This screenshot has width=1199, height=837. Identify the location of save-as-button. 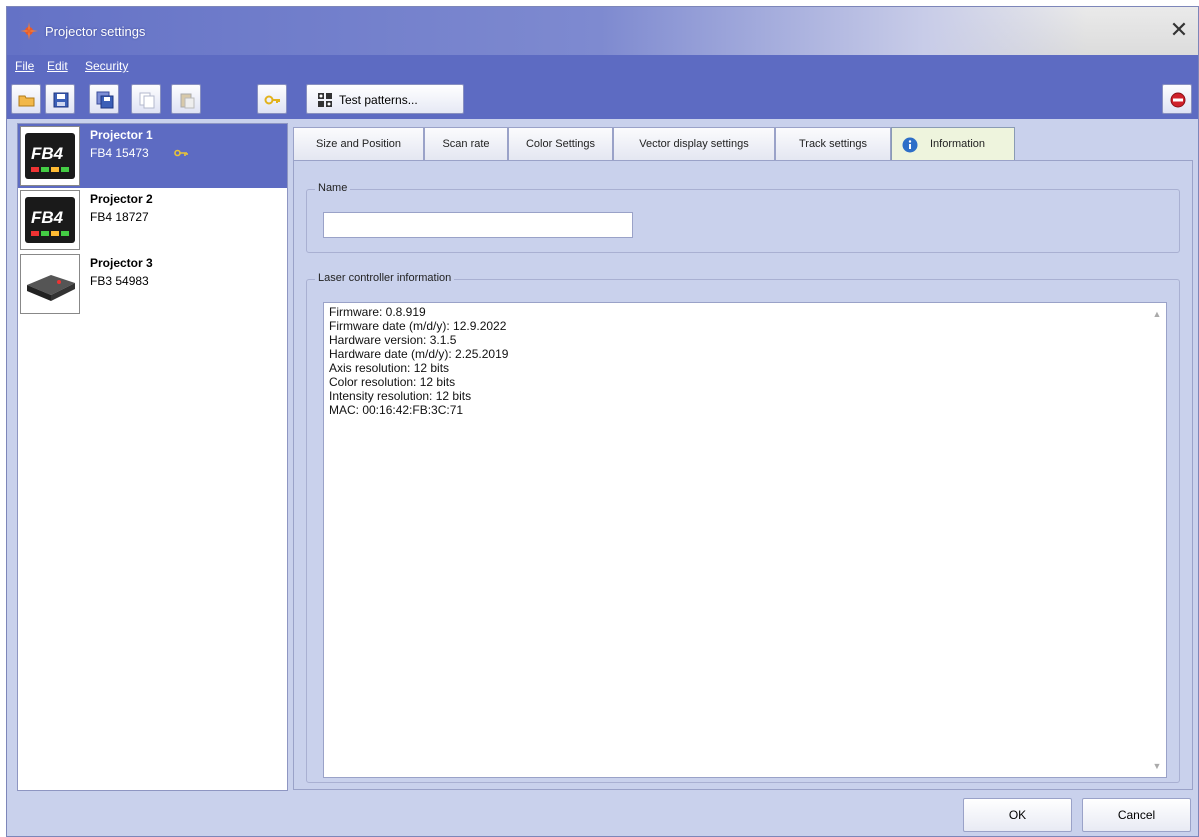
(104, 99).